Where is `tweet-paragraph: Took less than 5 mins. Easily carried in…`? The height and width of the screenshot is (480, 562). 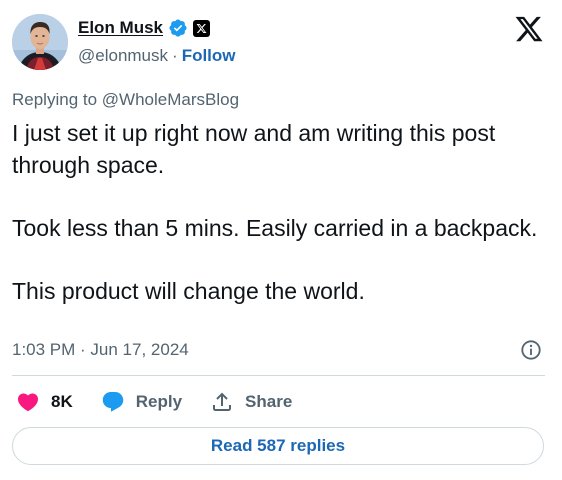 tweet-paragraph: Took less than 5 mins. Easily carried in… is located at coordinates (275, 227).